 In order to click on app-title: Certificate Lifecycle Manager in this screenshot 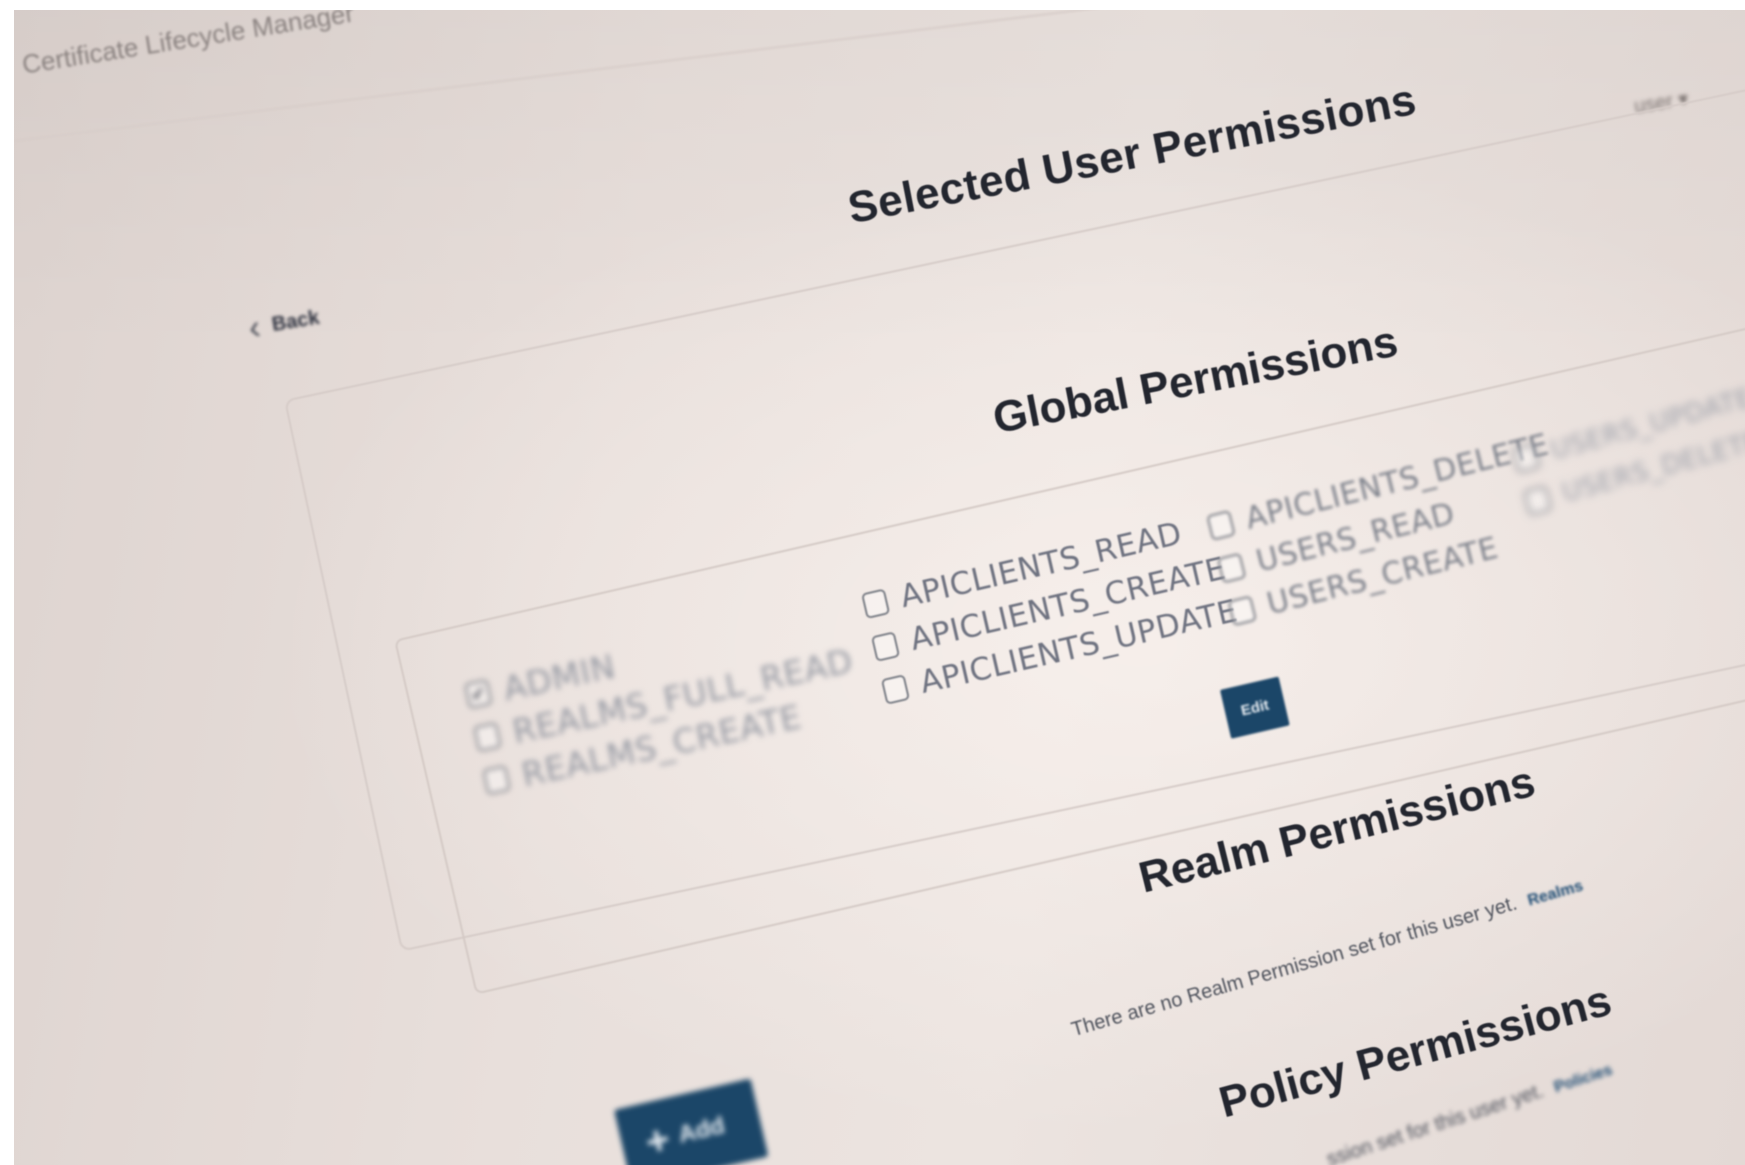, I will do `click(188, 45)`.